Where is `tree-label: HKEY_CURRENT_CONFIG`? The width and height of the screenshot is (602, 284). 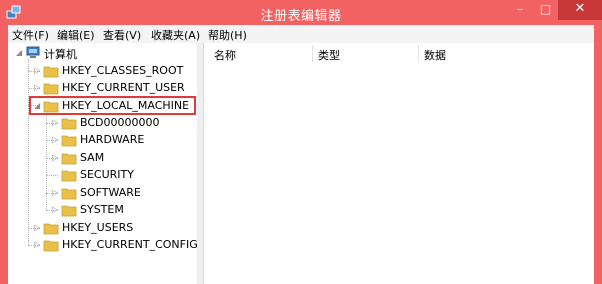 tree-label: HKEY_CURRENT_CONFIG is located at coordinates (130, 244).